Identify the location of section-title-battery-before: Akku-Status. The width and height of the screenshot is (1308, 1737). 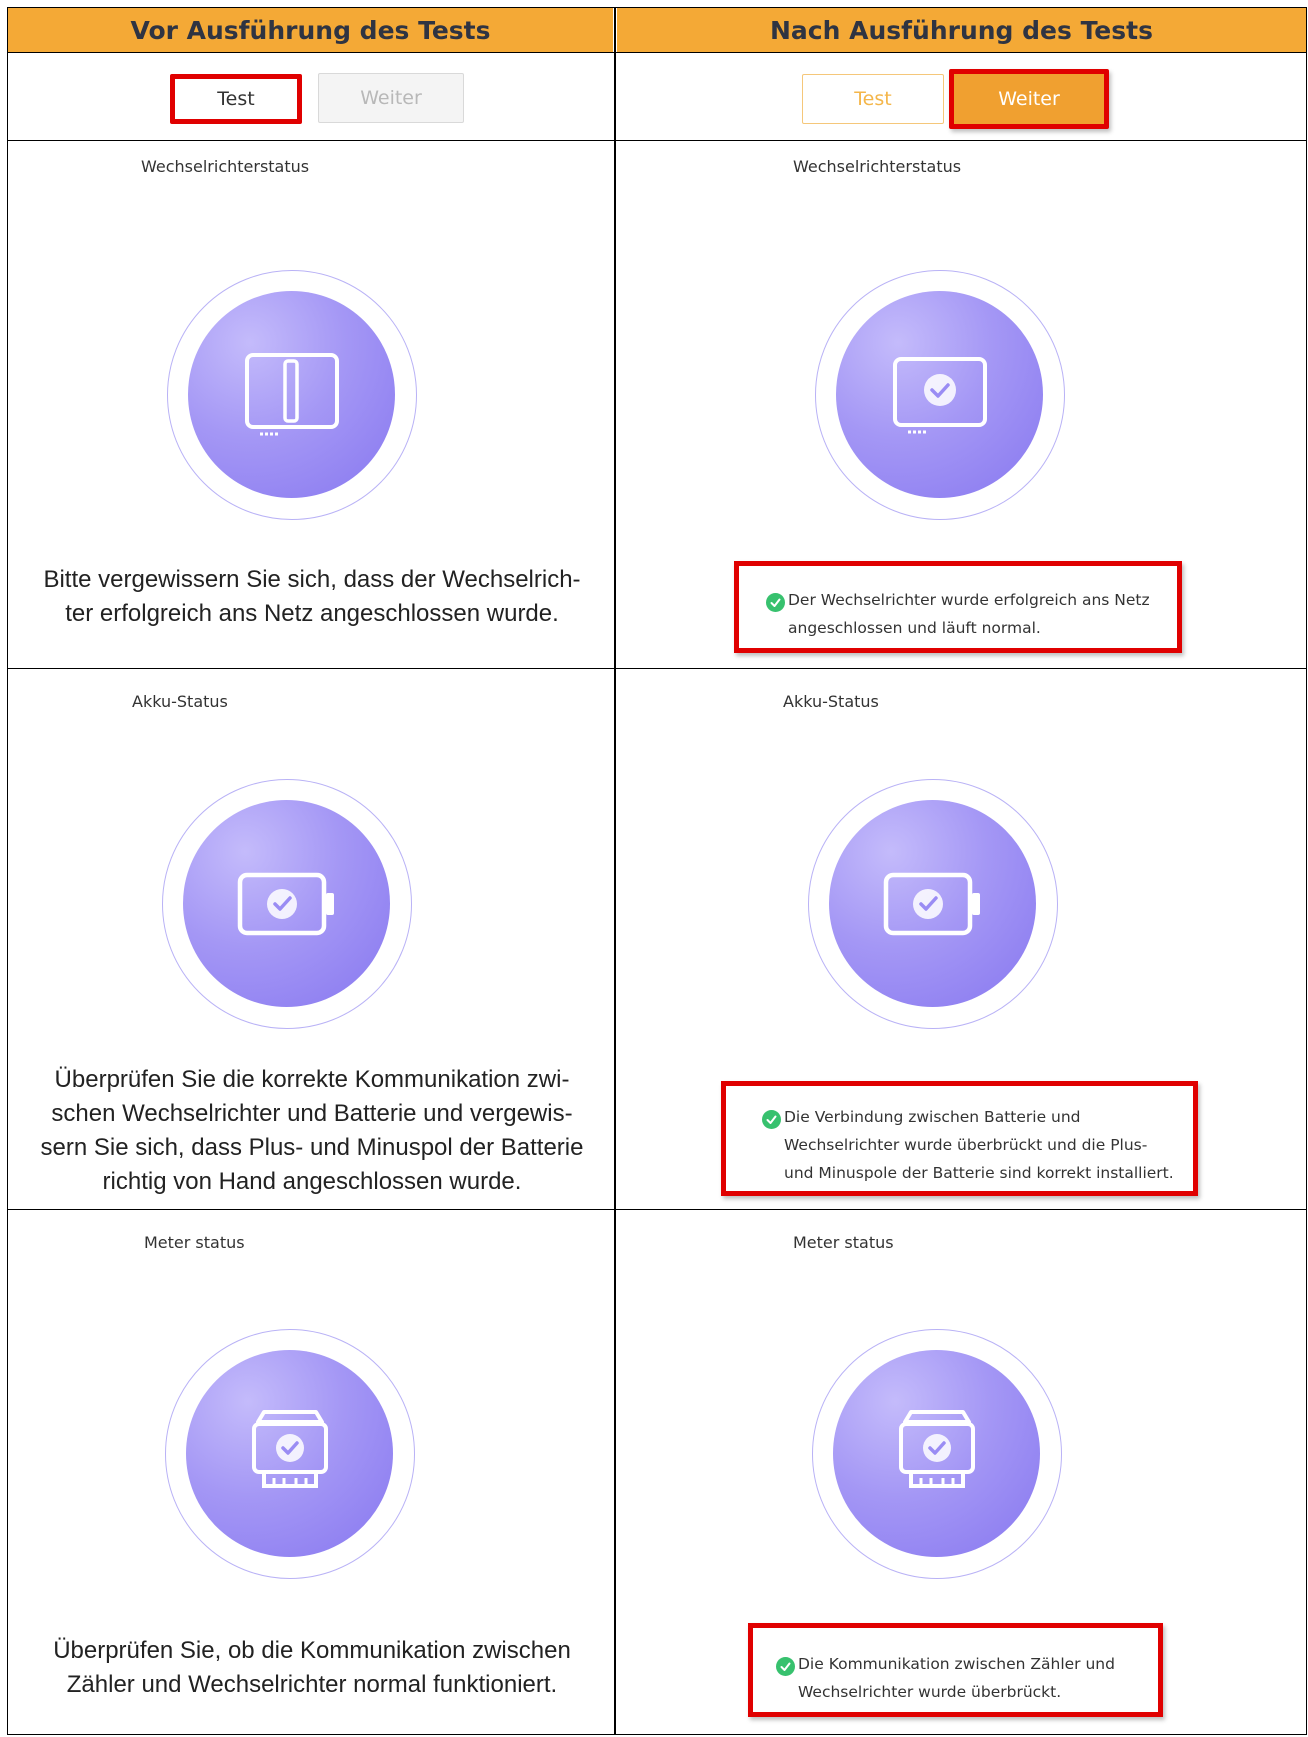
(180, 701).